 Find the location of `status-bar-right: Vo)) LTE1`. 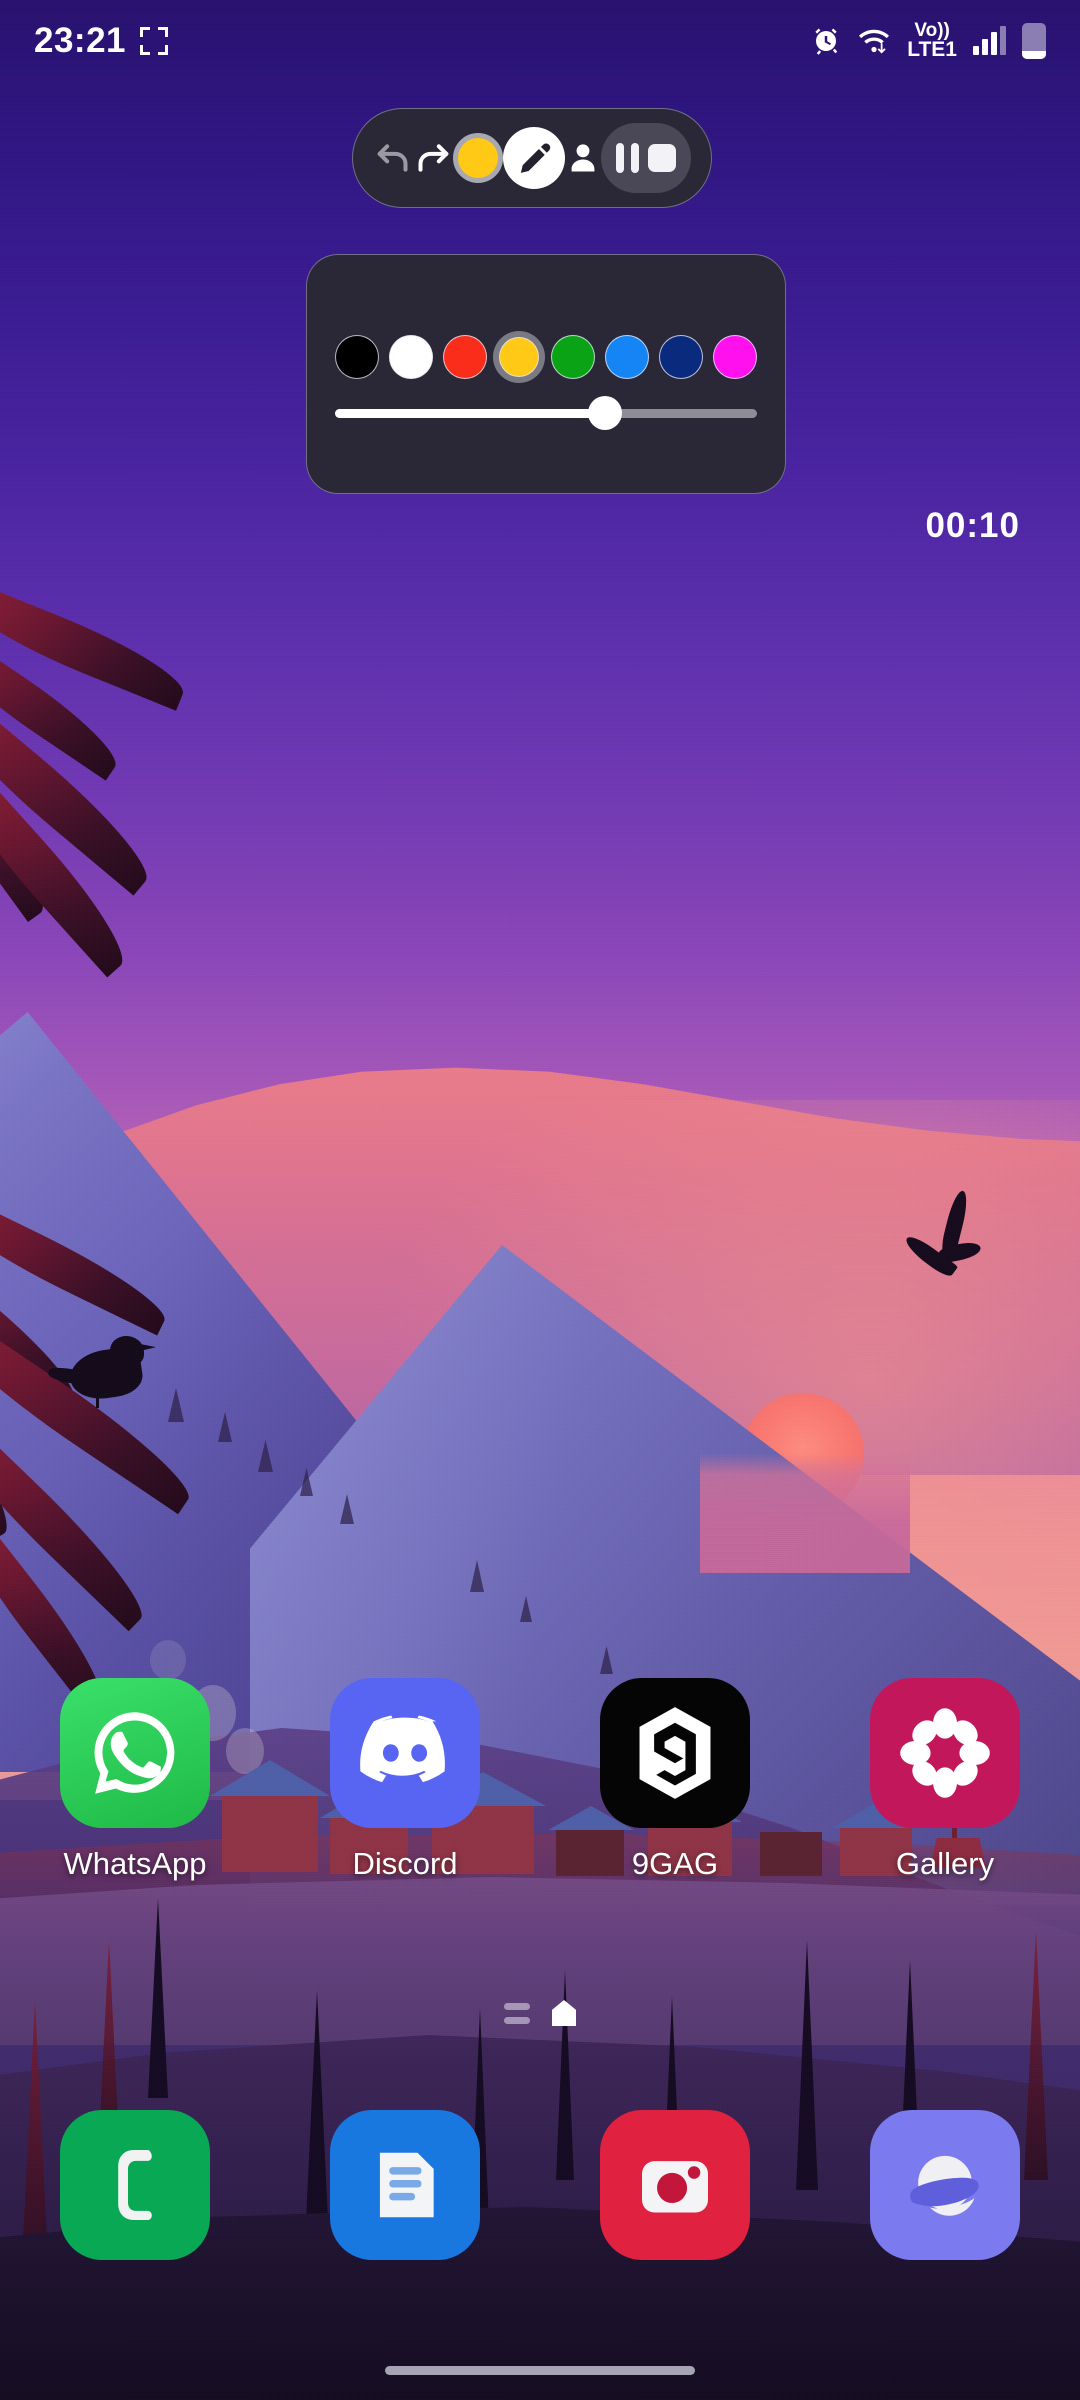

status-bar-right: Vo)) LTE1 is located at coordinates (928, 41).